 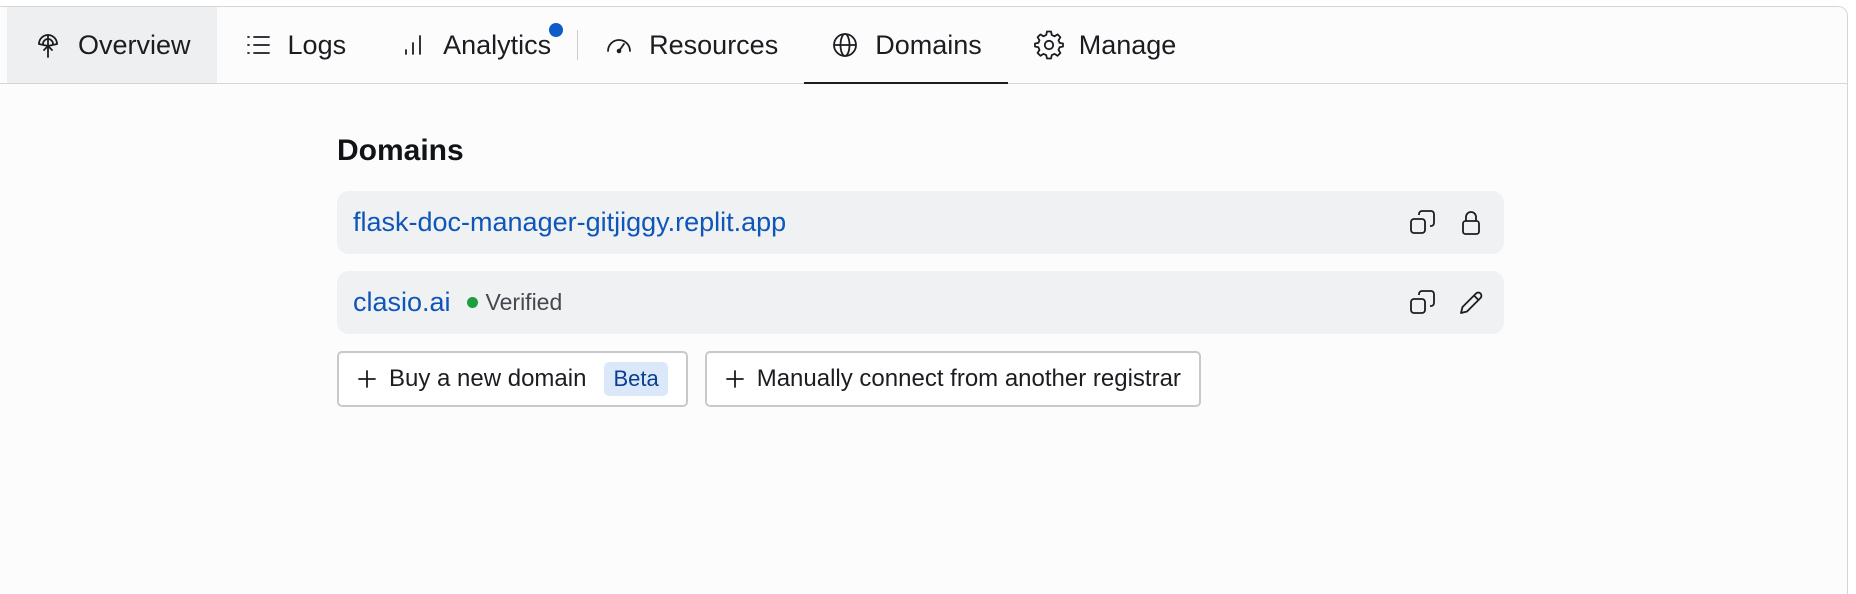 I want to click on domain-link: clasio.ai, so click(x=402, y=302).